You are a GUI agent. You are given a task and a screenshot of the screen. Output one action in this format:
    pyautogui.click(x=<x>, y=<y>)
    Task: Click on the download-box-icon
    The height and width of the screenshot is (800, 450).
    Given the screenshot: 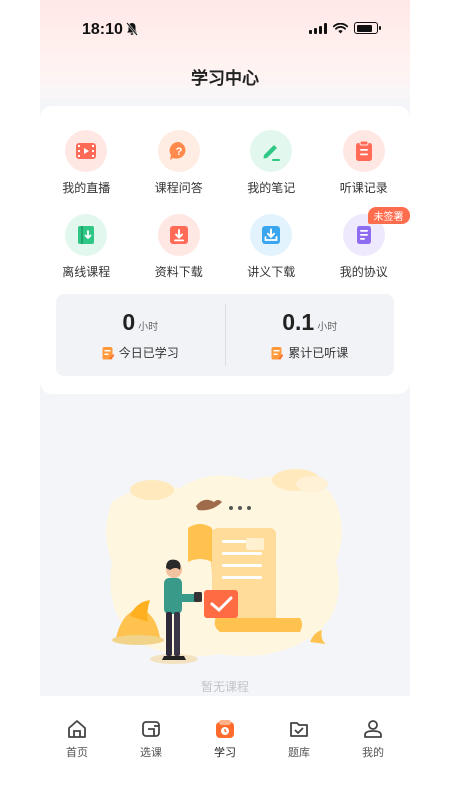 What is the action you would take?
    pyautogui.click(x=178, y=235)
    